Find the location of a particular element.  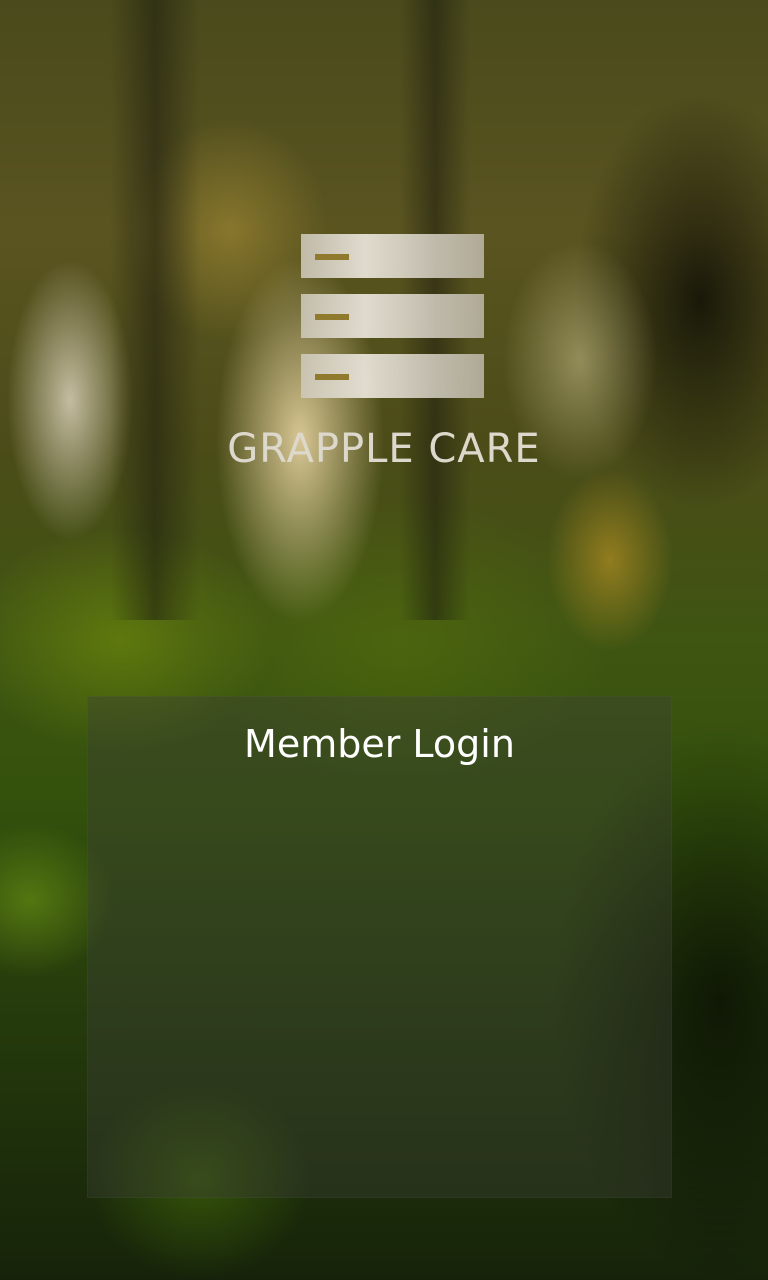

login-panel-title: Member Login is located at coordinates (379, 744).